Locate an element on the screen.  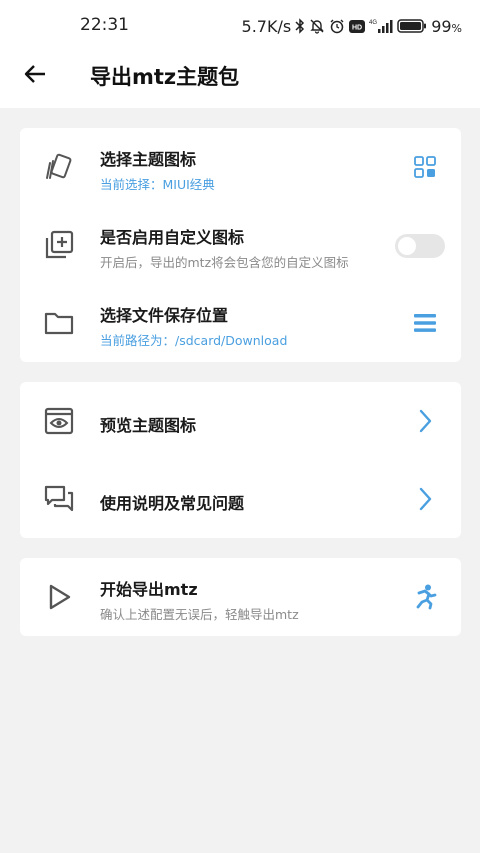
save-location-row: 选择文件保存位置 当前路径为：/sdcard/Download is located at coordinates (240, 323).